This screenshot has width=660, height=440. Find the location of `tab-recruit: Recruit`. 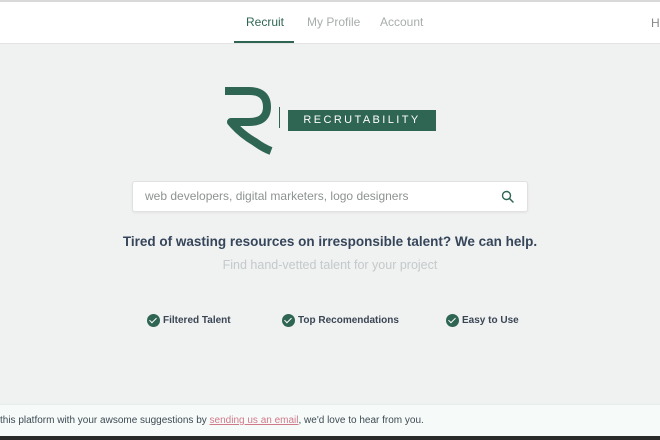

tab-recruit: Recruit is located at coordinates (265, 22).